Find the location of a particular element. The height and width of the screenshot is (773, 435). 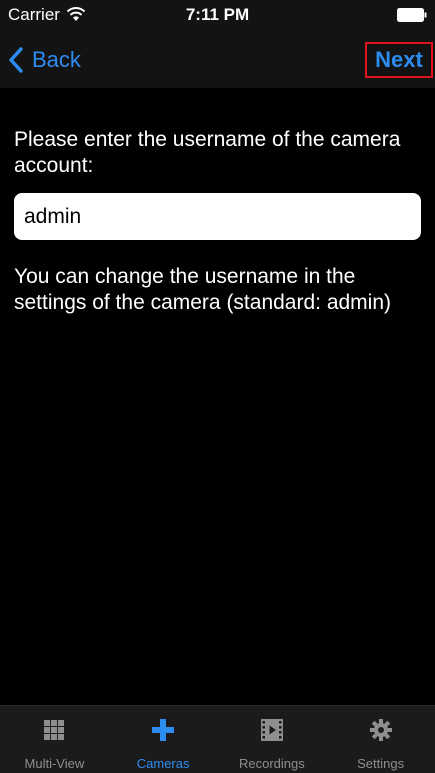

next-button: Next is located at coordinates (399, 60).